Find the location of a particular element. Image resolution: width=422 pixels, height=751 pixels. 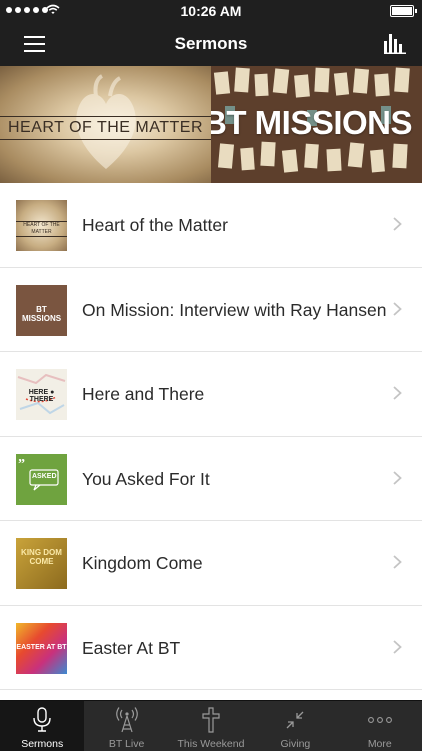

sermon-thumbnail: BT MISSIONS is located at coordinates (41, 310).